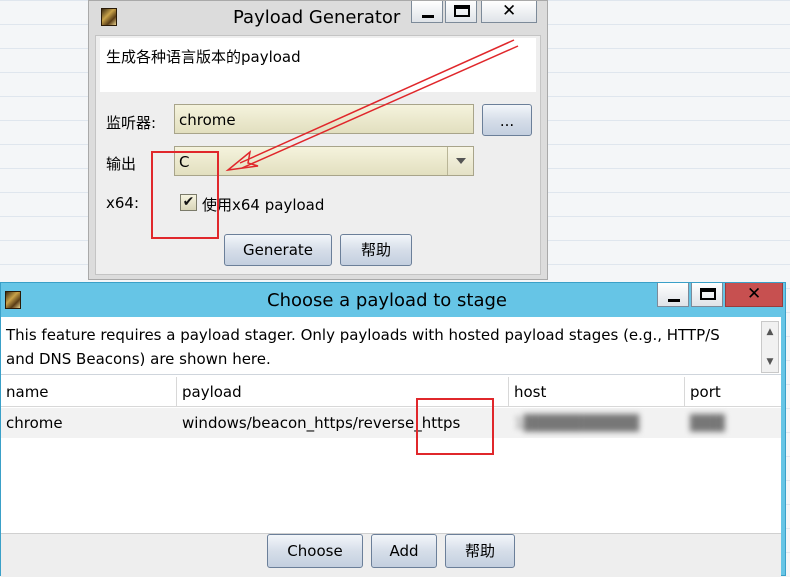  I want to click on description-text: 生成各种语言版本的payload, so click(203, 57).